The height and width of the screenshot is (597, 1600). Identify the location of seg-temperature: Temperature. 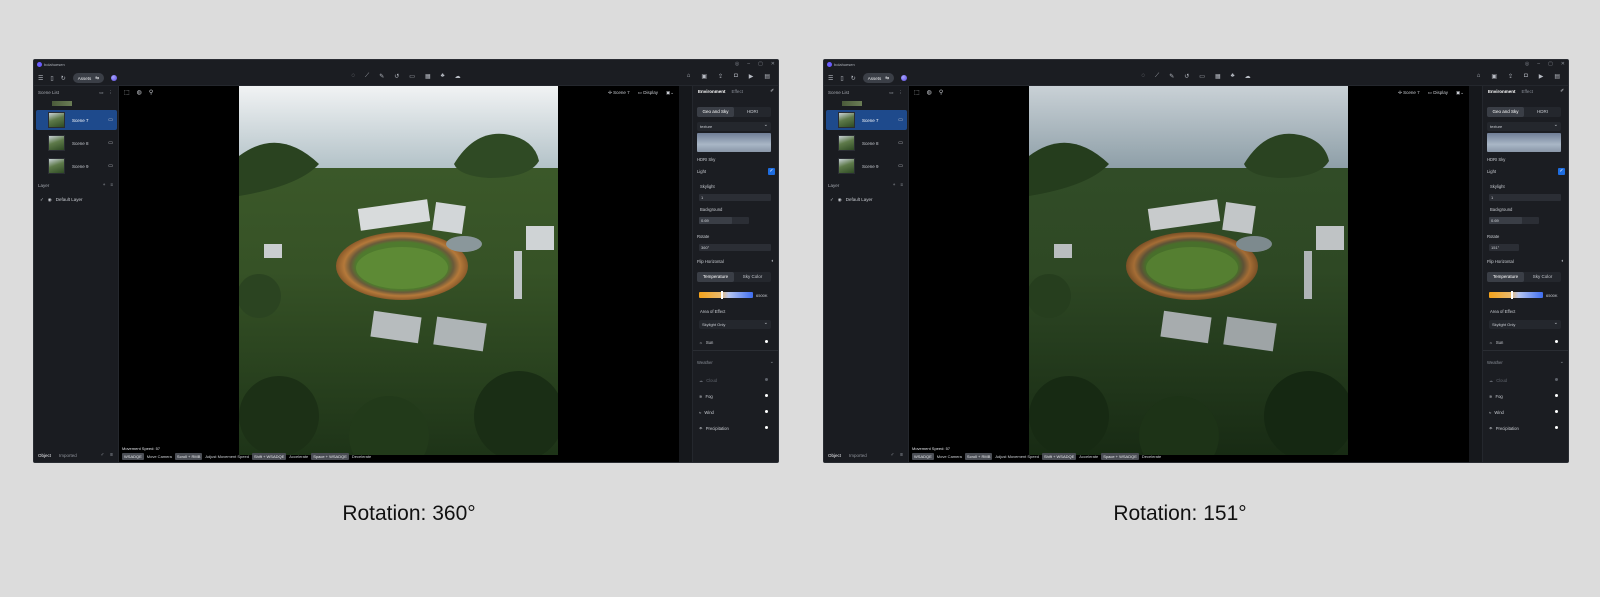
(715, 277).